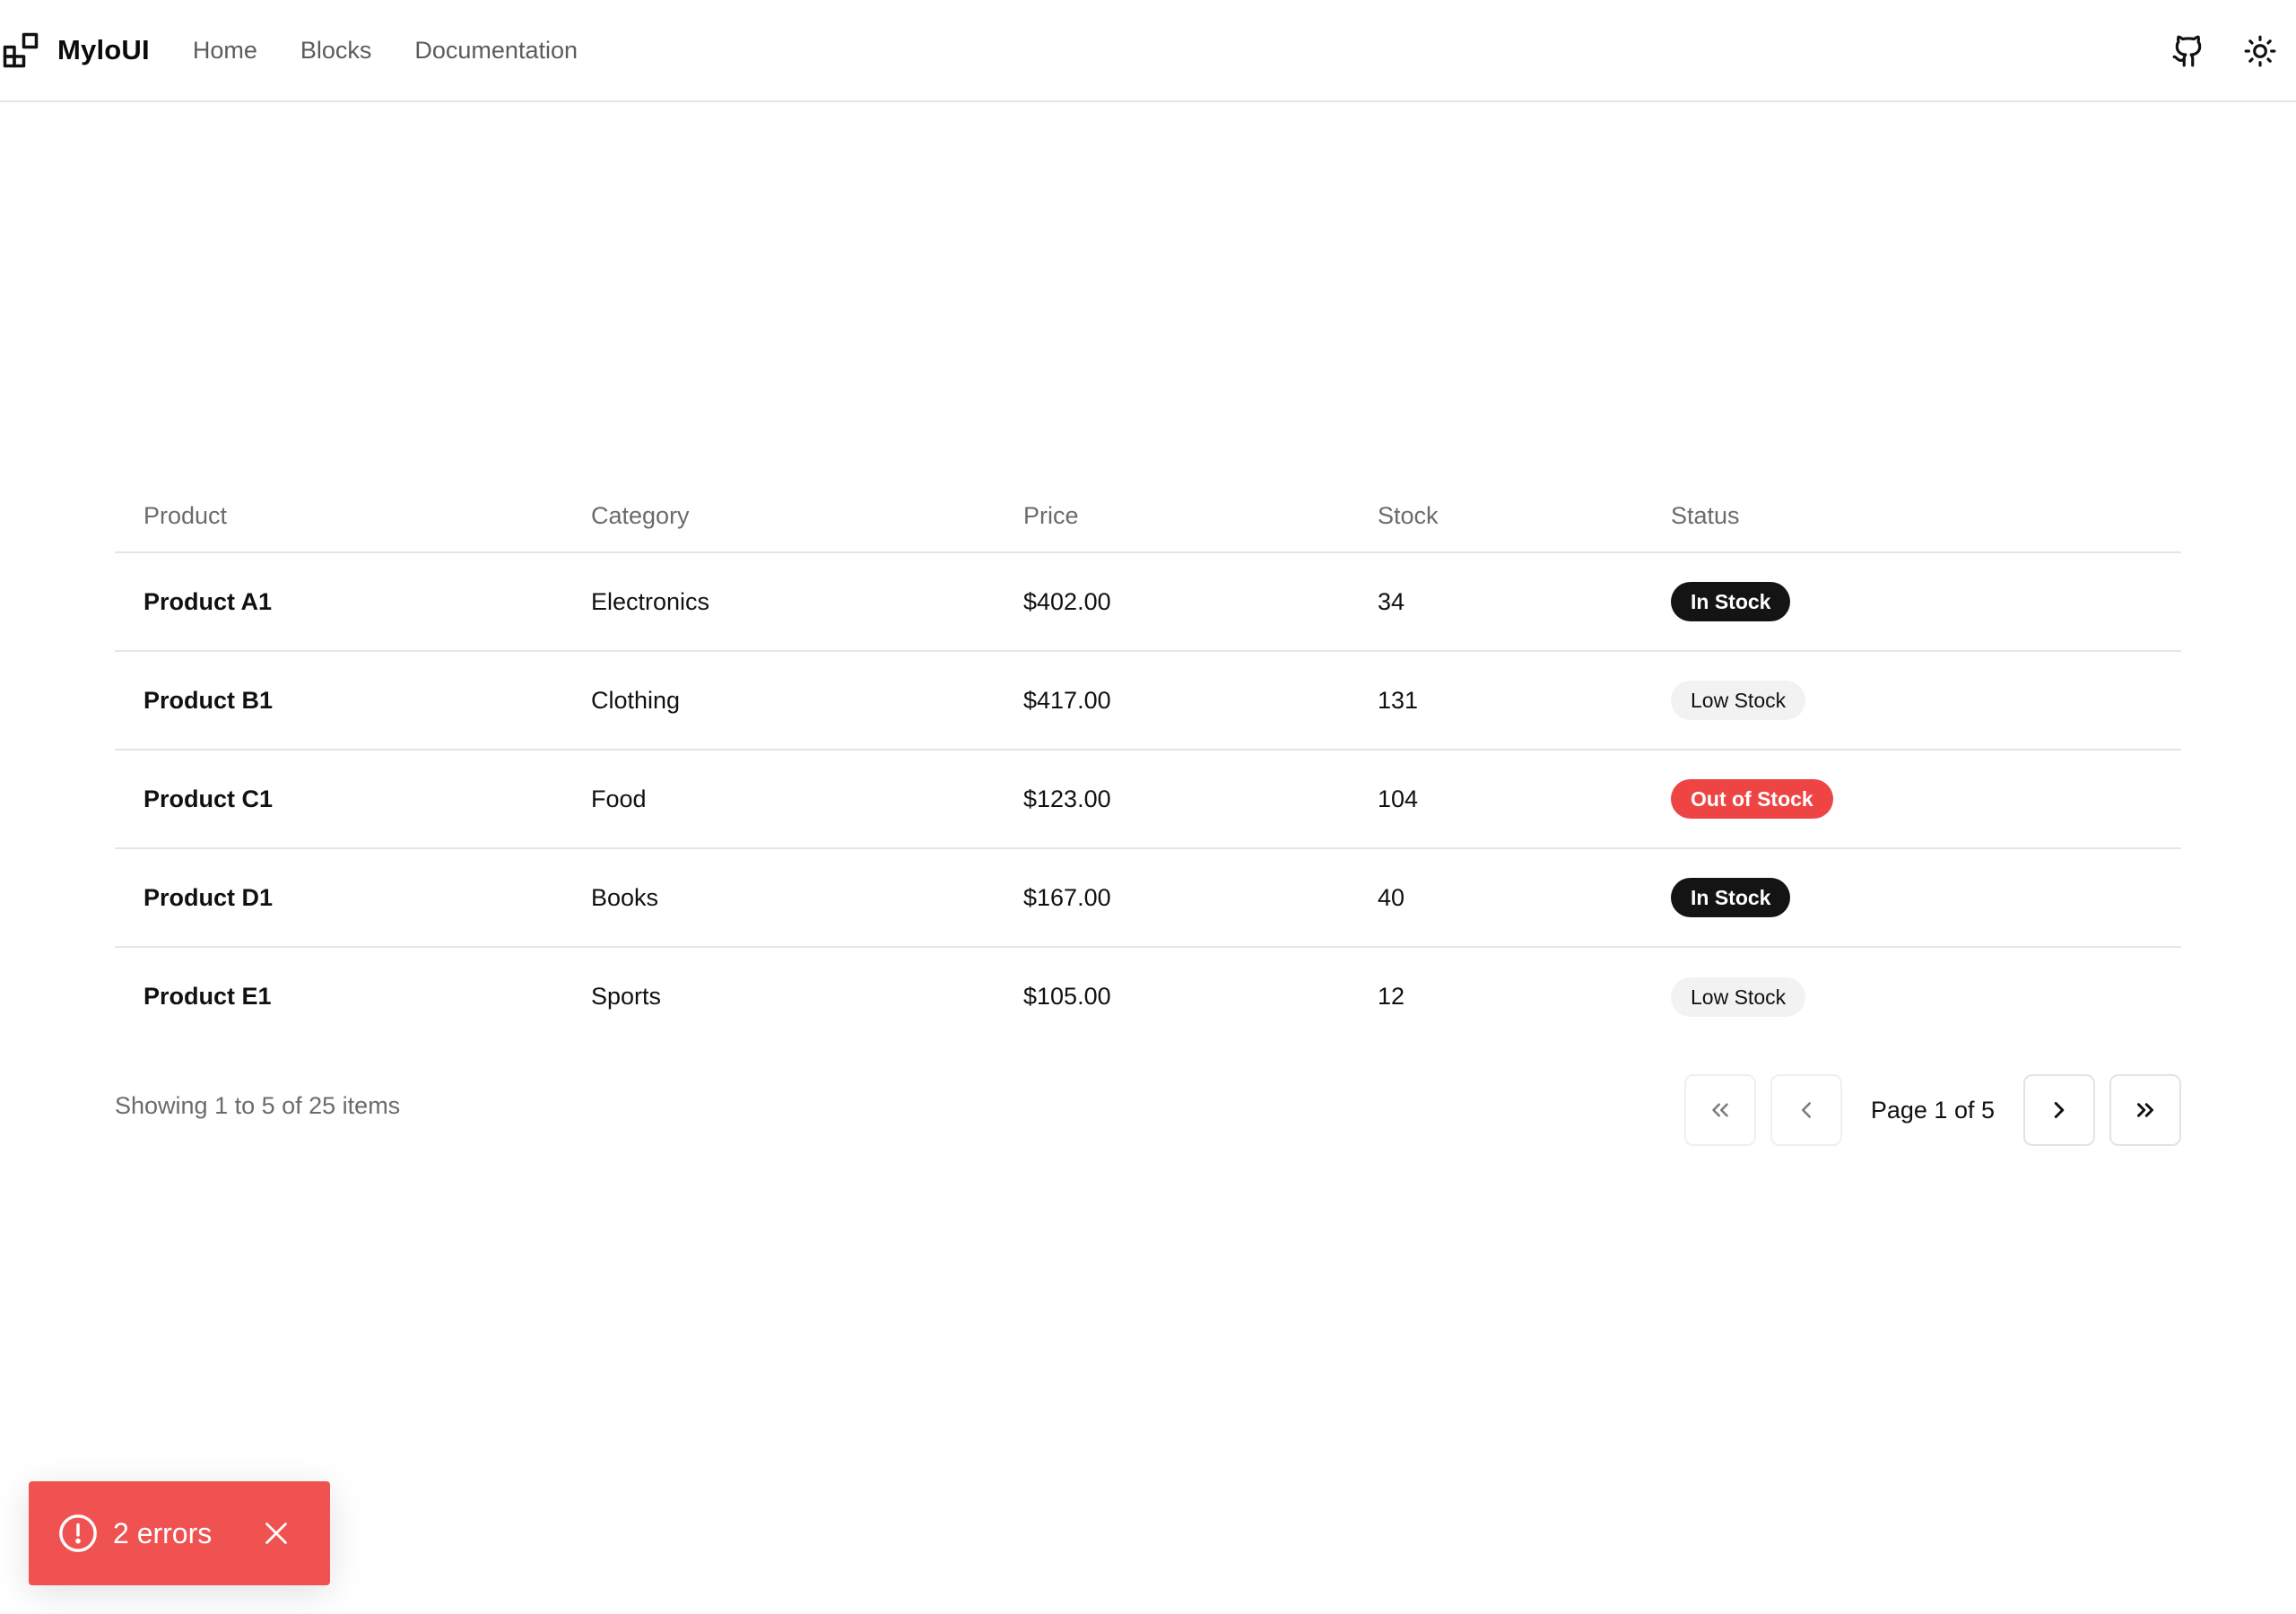 This screenshot has height=1614, width=2296. I want to click on main-nav: Home Blocks Documentation, so click(407, 51).